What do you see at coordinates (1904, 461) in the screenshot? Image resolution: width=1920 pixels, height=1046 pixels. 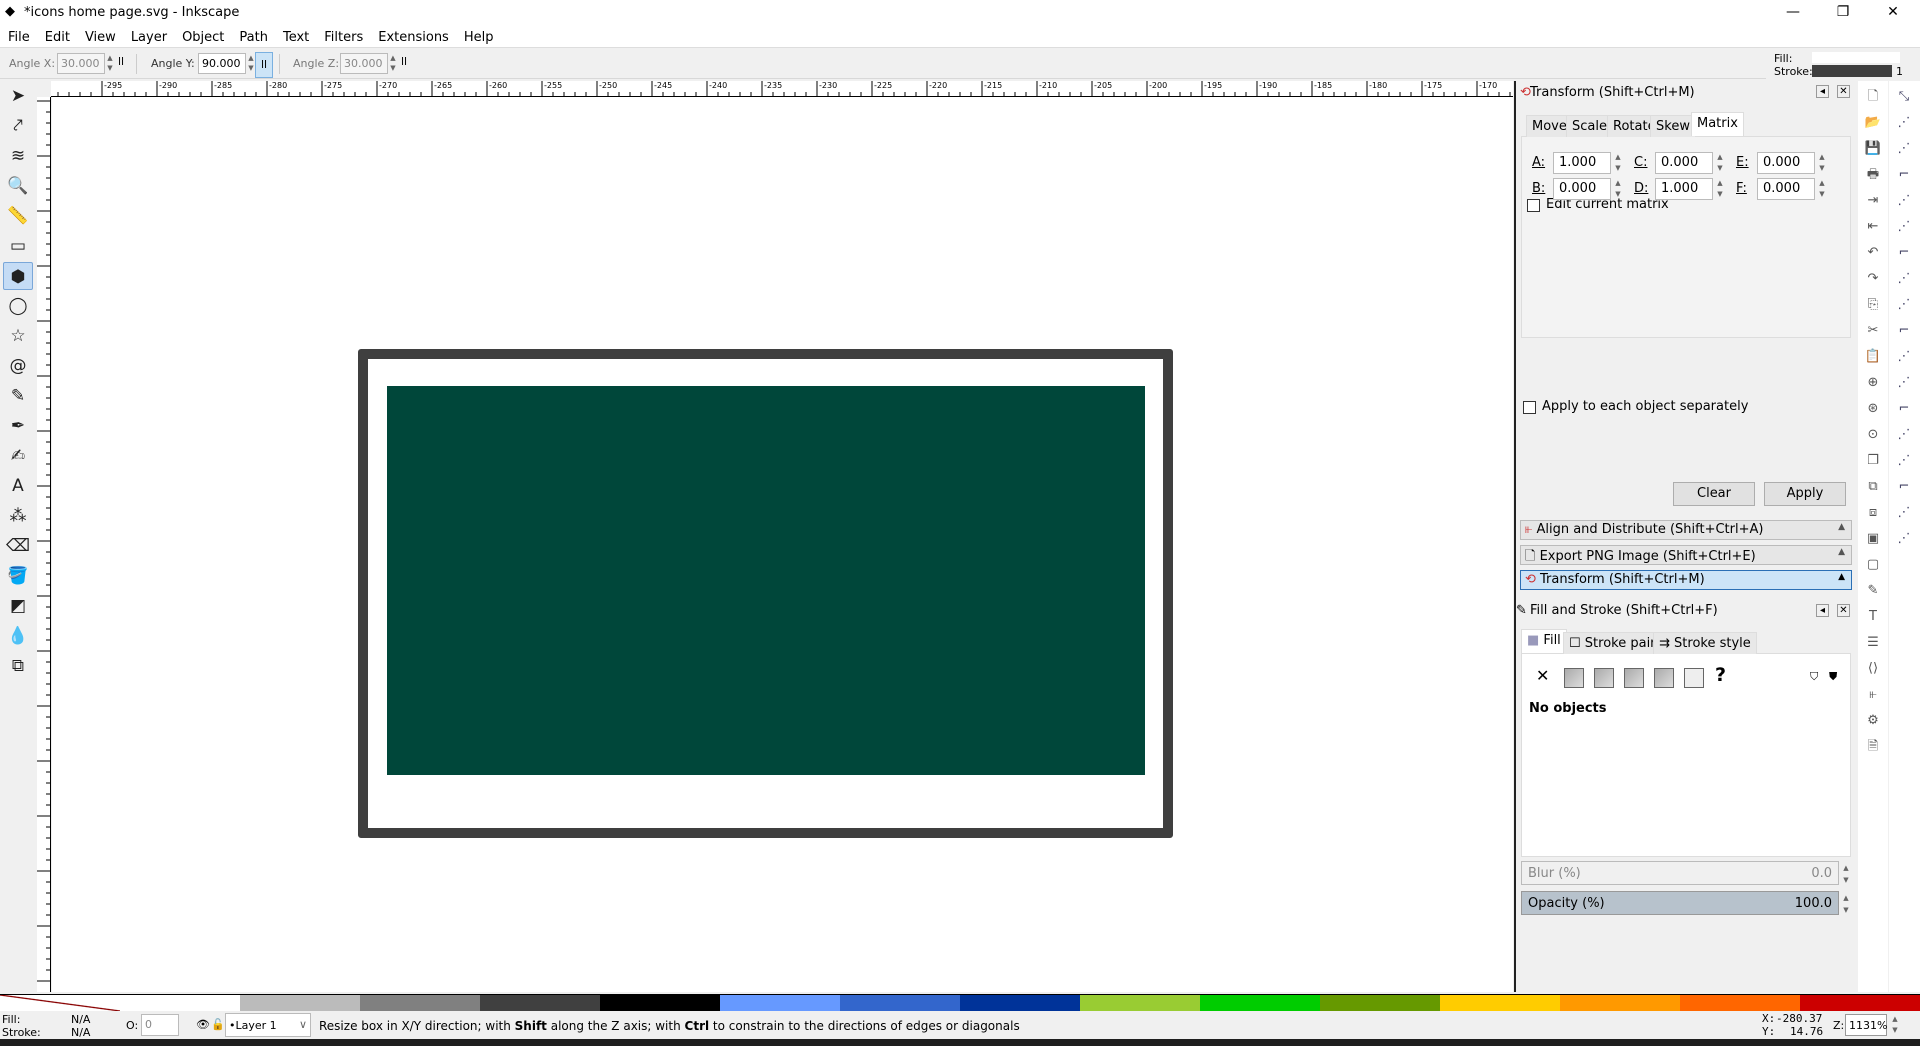 I see `snap-text-baseline-icon: ⋰` at bounding box center [1904, 461].